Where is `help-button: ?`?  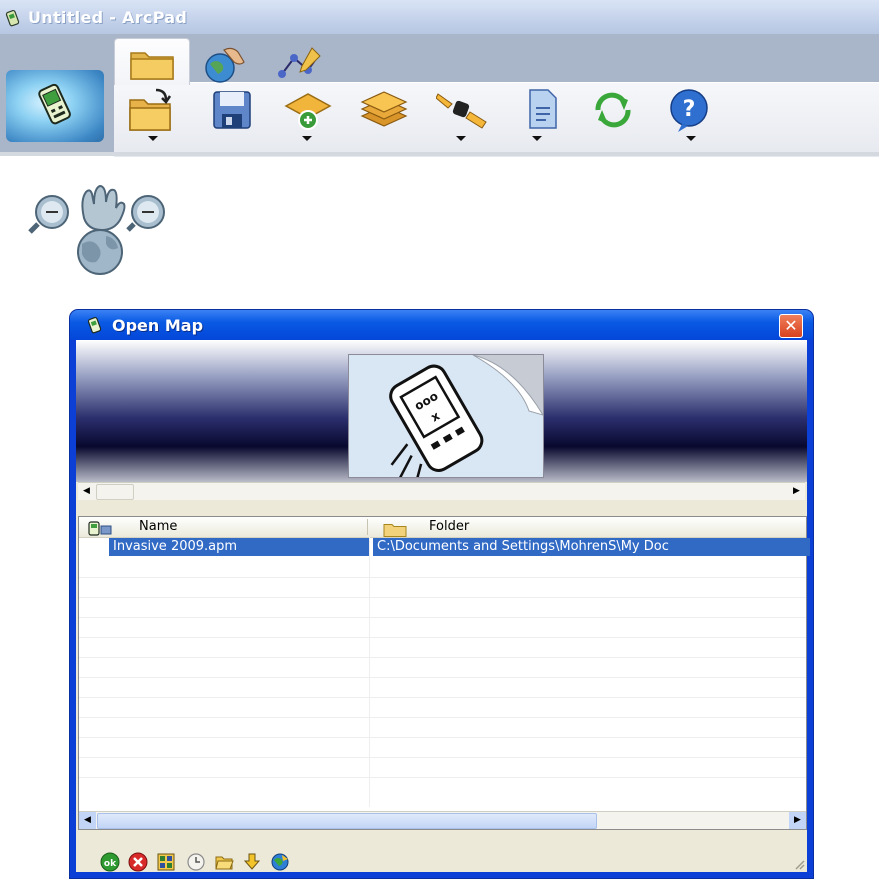 help-button: ? is located at coordinates (689, 110).